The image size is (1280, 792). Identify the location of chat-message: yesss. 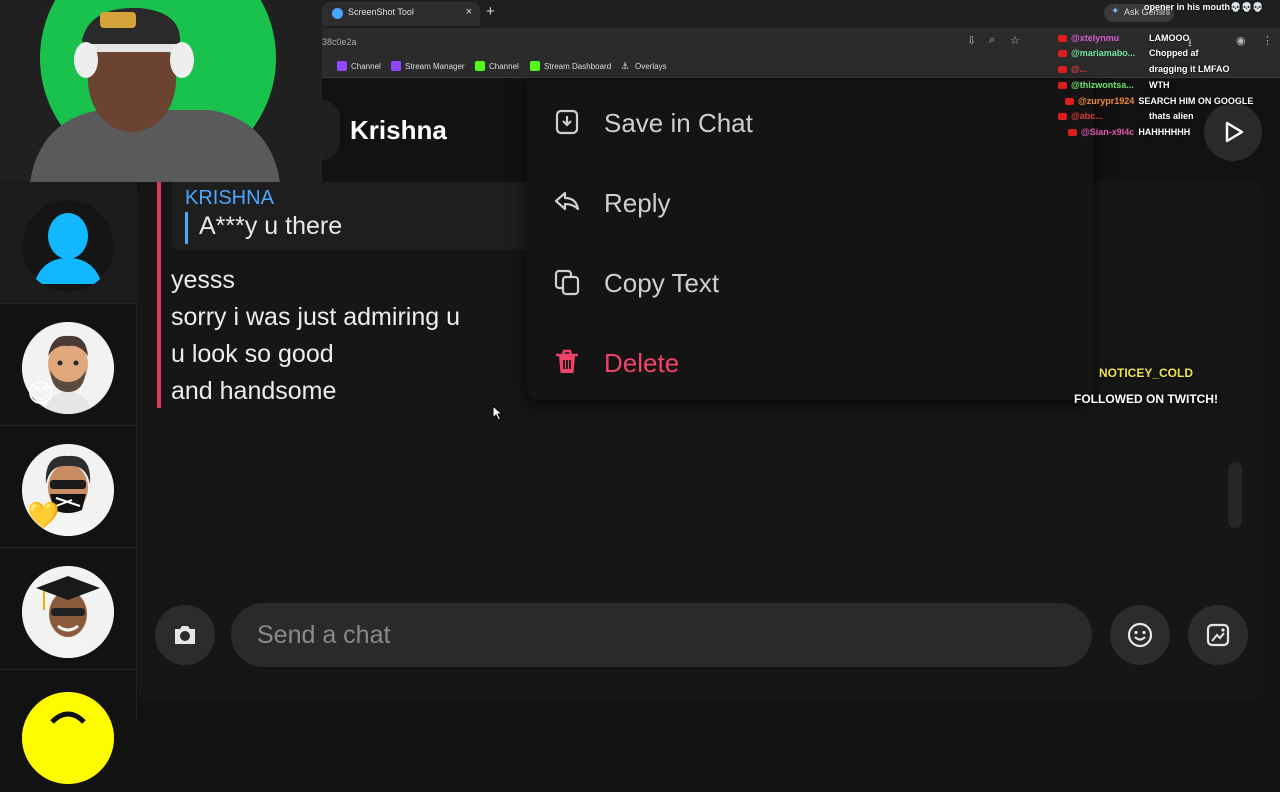
(203, 280).